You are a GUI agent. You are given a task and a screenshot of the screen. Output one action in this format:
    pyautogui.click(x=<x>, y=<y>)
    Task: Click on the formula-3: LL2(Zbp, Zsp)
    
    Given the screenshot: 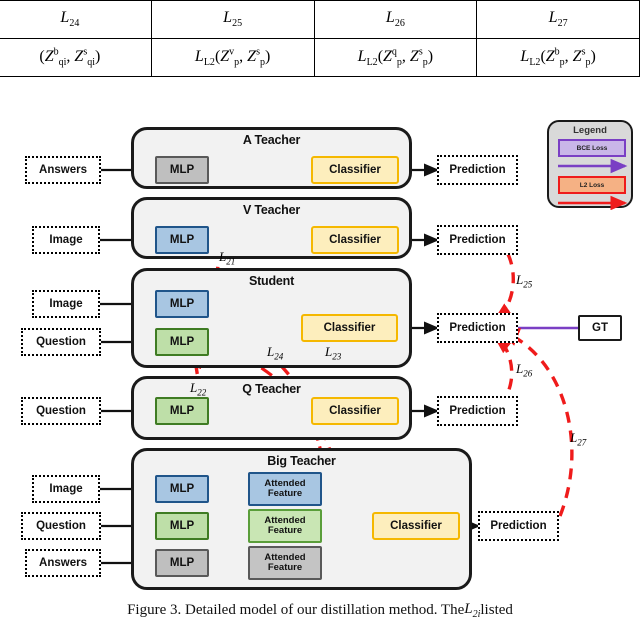 What is the action you would take?
    pyautogui.click(x=558, y=57)
    